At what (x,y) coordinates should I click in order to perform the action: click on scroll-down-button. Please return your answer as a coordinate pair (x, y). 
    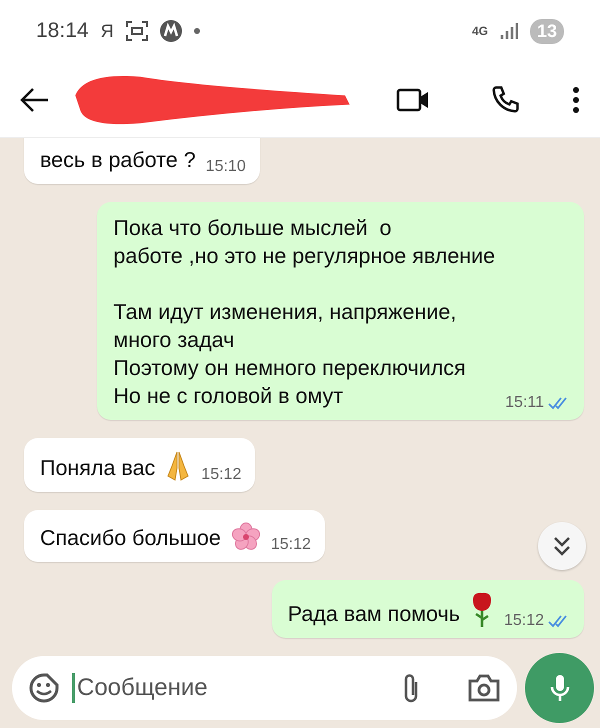
    Looking at the image, I should click on (562, 546).